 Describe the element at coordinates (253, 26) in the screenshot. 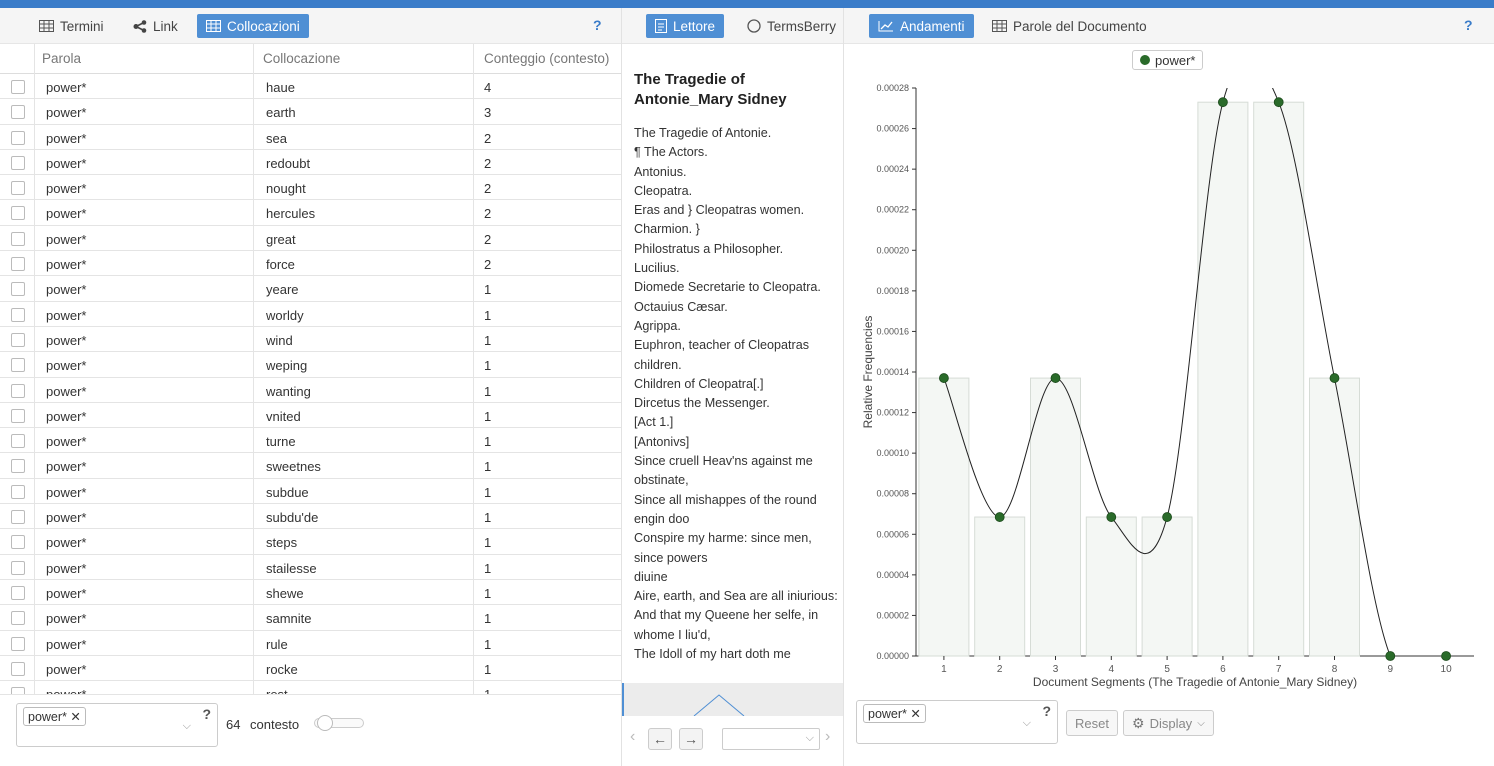

I see `tab-collocations: Collocazioni` at that location.